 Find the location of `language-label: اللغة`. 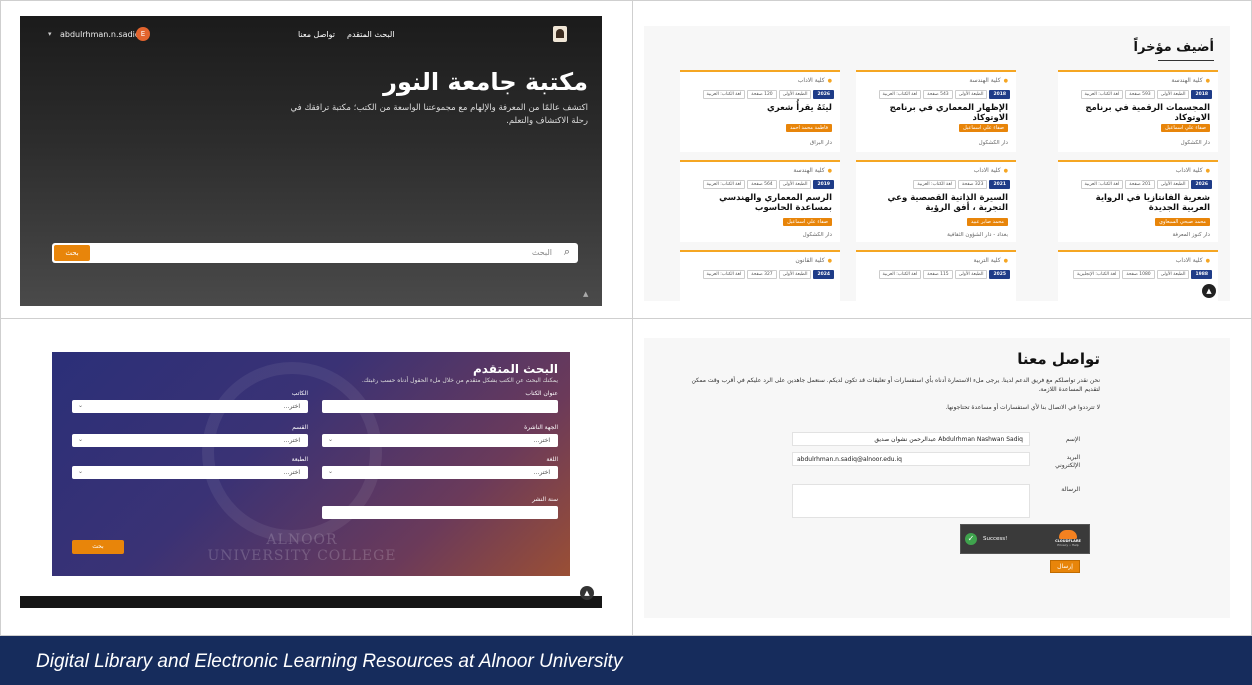

language-label: اللغة is located at coordinates (552, 459).